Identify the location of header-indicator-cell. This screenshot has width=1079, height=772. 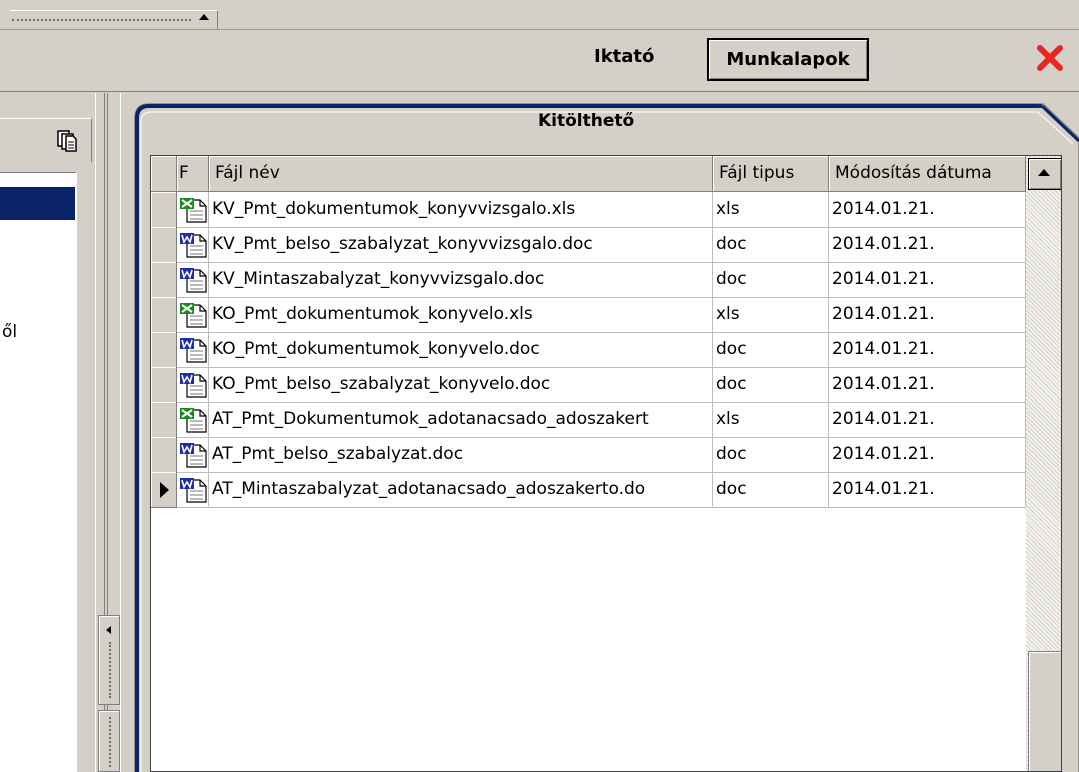
(164, 174).